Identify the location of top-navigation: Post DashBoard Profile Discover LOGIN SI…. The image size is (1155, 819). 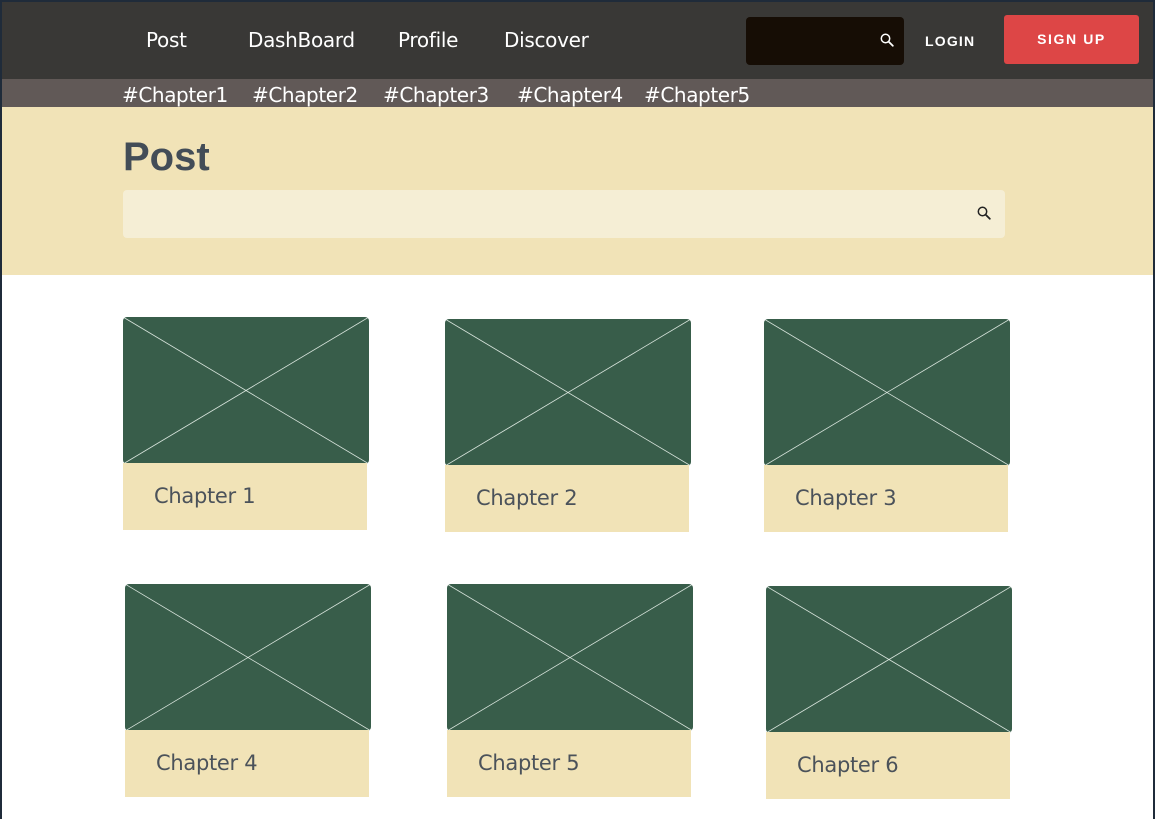
(577, 40).